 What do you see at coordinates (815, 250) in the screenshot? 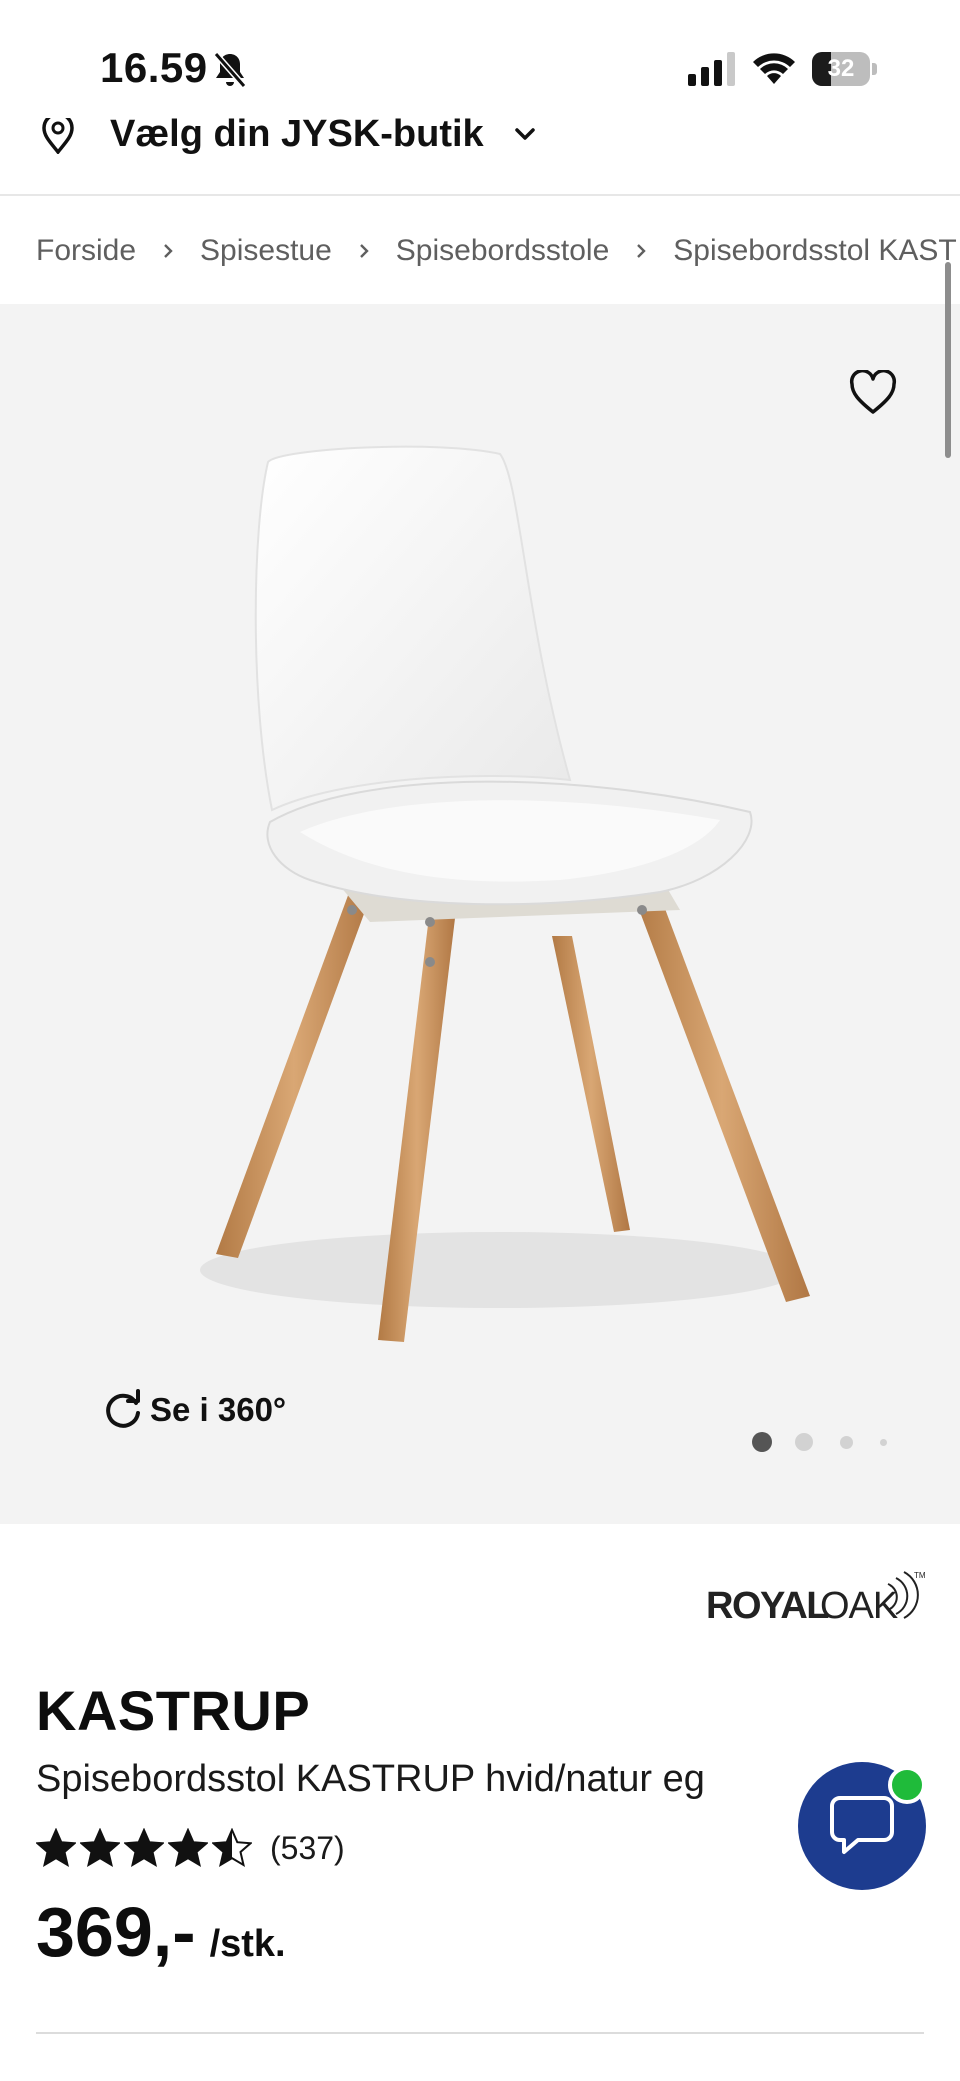
I see `breadcrumb-item-current: Spisebordsstol KAST` at bounding box center [815, 250].